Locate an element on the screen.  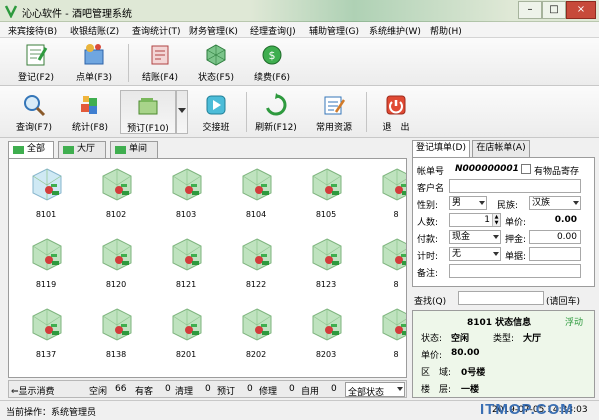
resources-button: 常用资源 is located at coordinates (334, 112).